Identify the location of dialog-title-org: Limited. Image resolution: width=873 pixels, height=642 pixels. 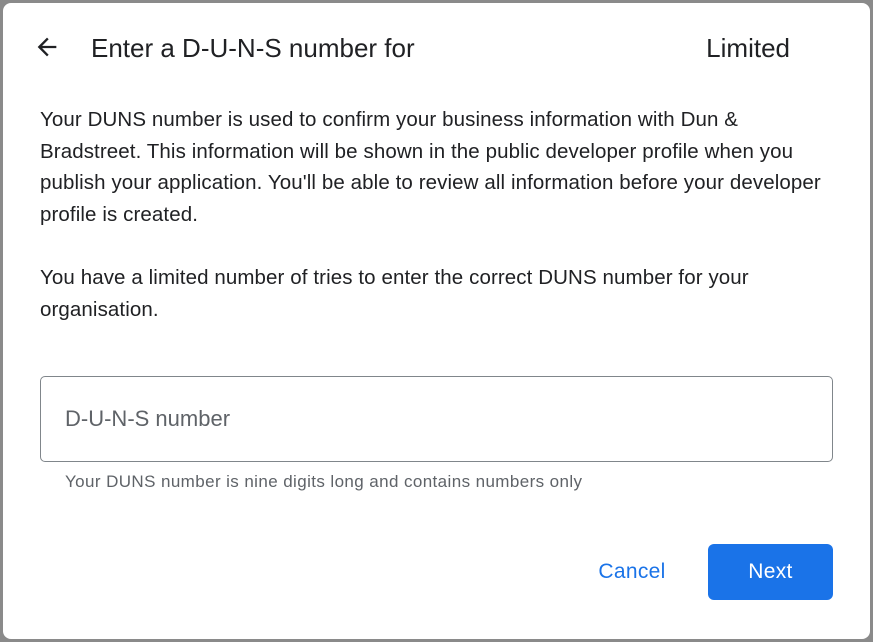
(748, 48).